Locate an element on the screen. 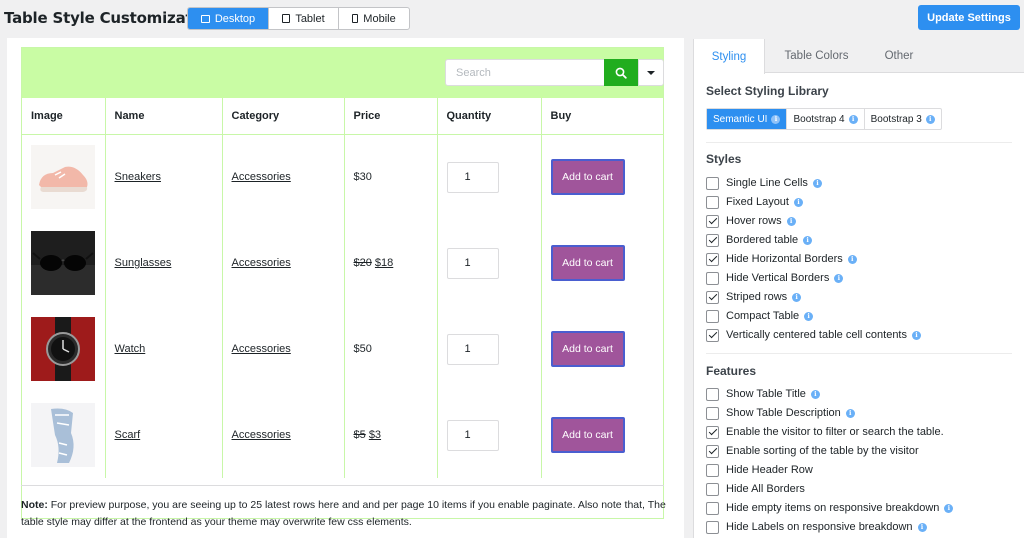 The image size is (1024, 538). update-settings-button: Update Settings is located at coordinates (969, 17).